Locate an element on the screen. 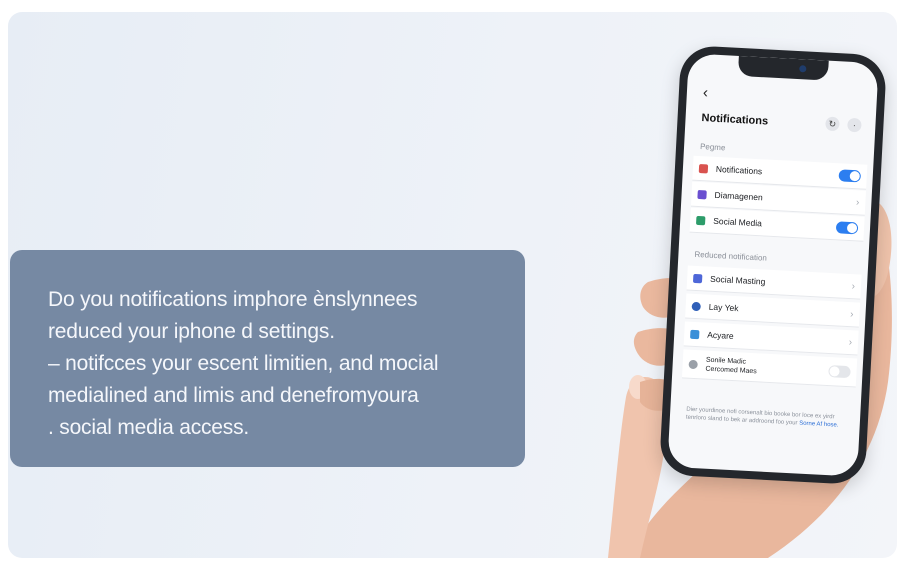 The image size is (903, 563). facebook-icon is located at coordinates (696, 306).